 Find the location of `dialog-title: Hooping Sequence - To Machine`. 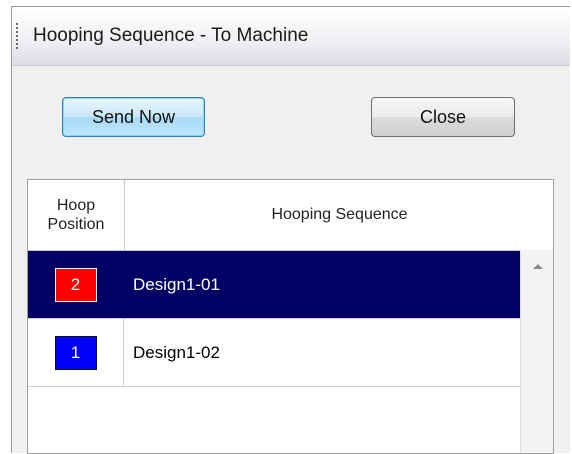

dialog-title: Hooping Sequence - To Machine is located at coordinates (171, 35).